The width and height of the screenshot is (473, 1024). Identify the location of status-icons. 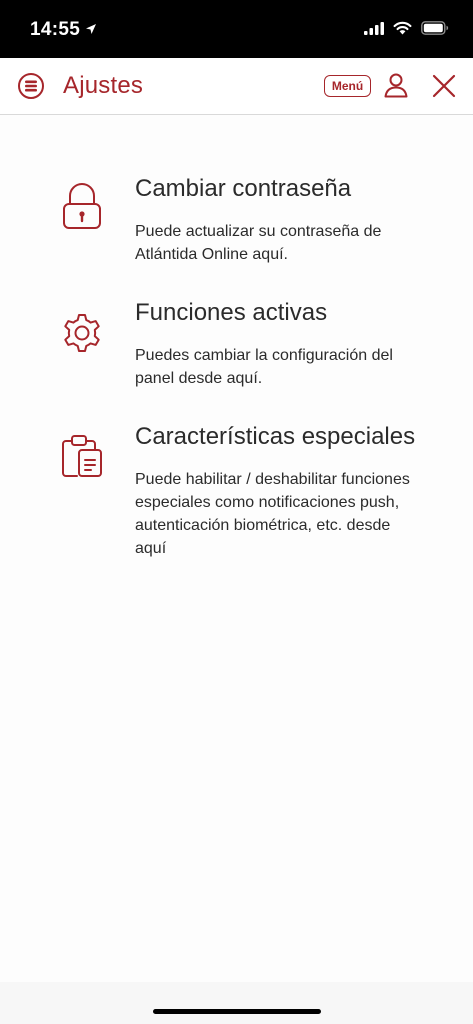
(406, 30).